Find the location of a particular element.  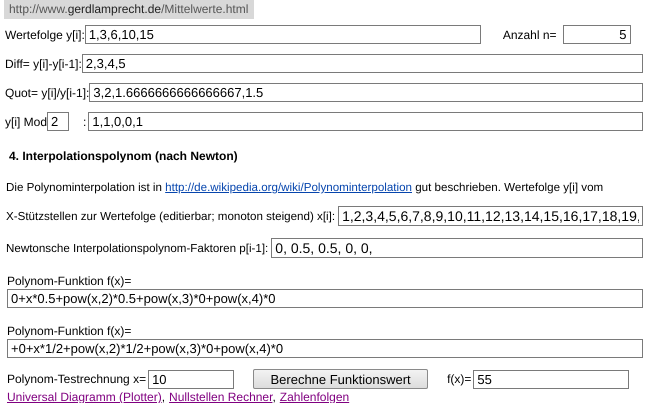

modulus-field: 2 is located at coordinates (58, 121).